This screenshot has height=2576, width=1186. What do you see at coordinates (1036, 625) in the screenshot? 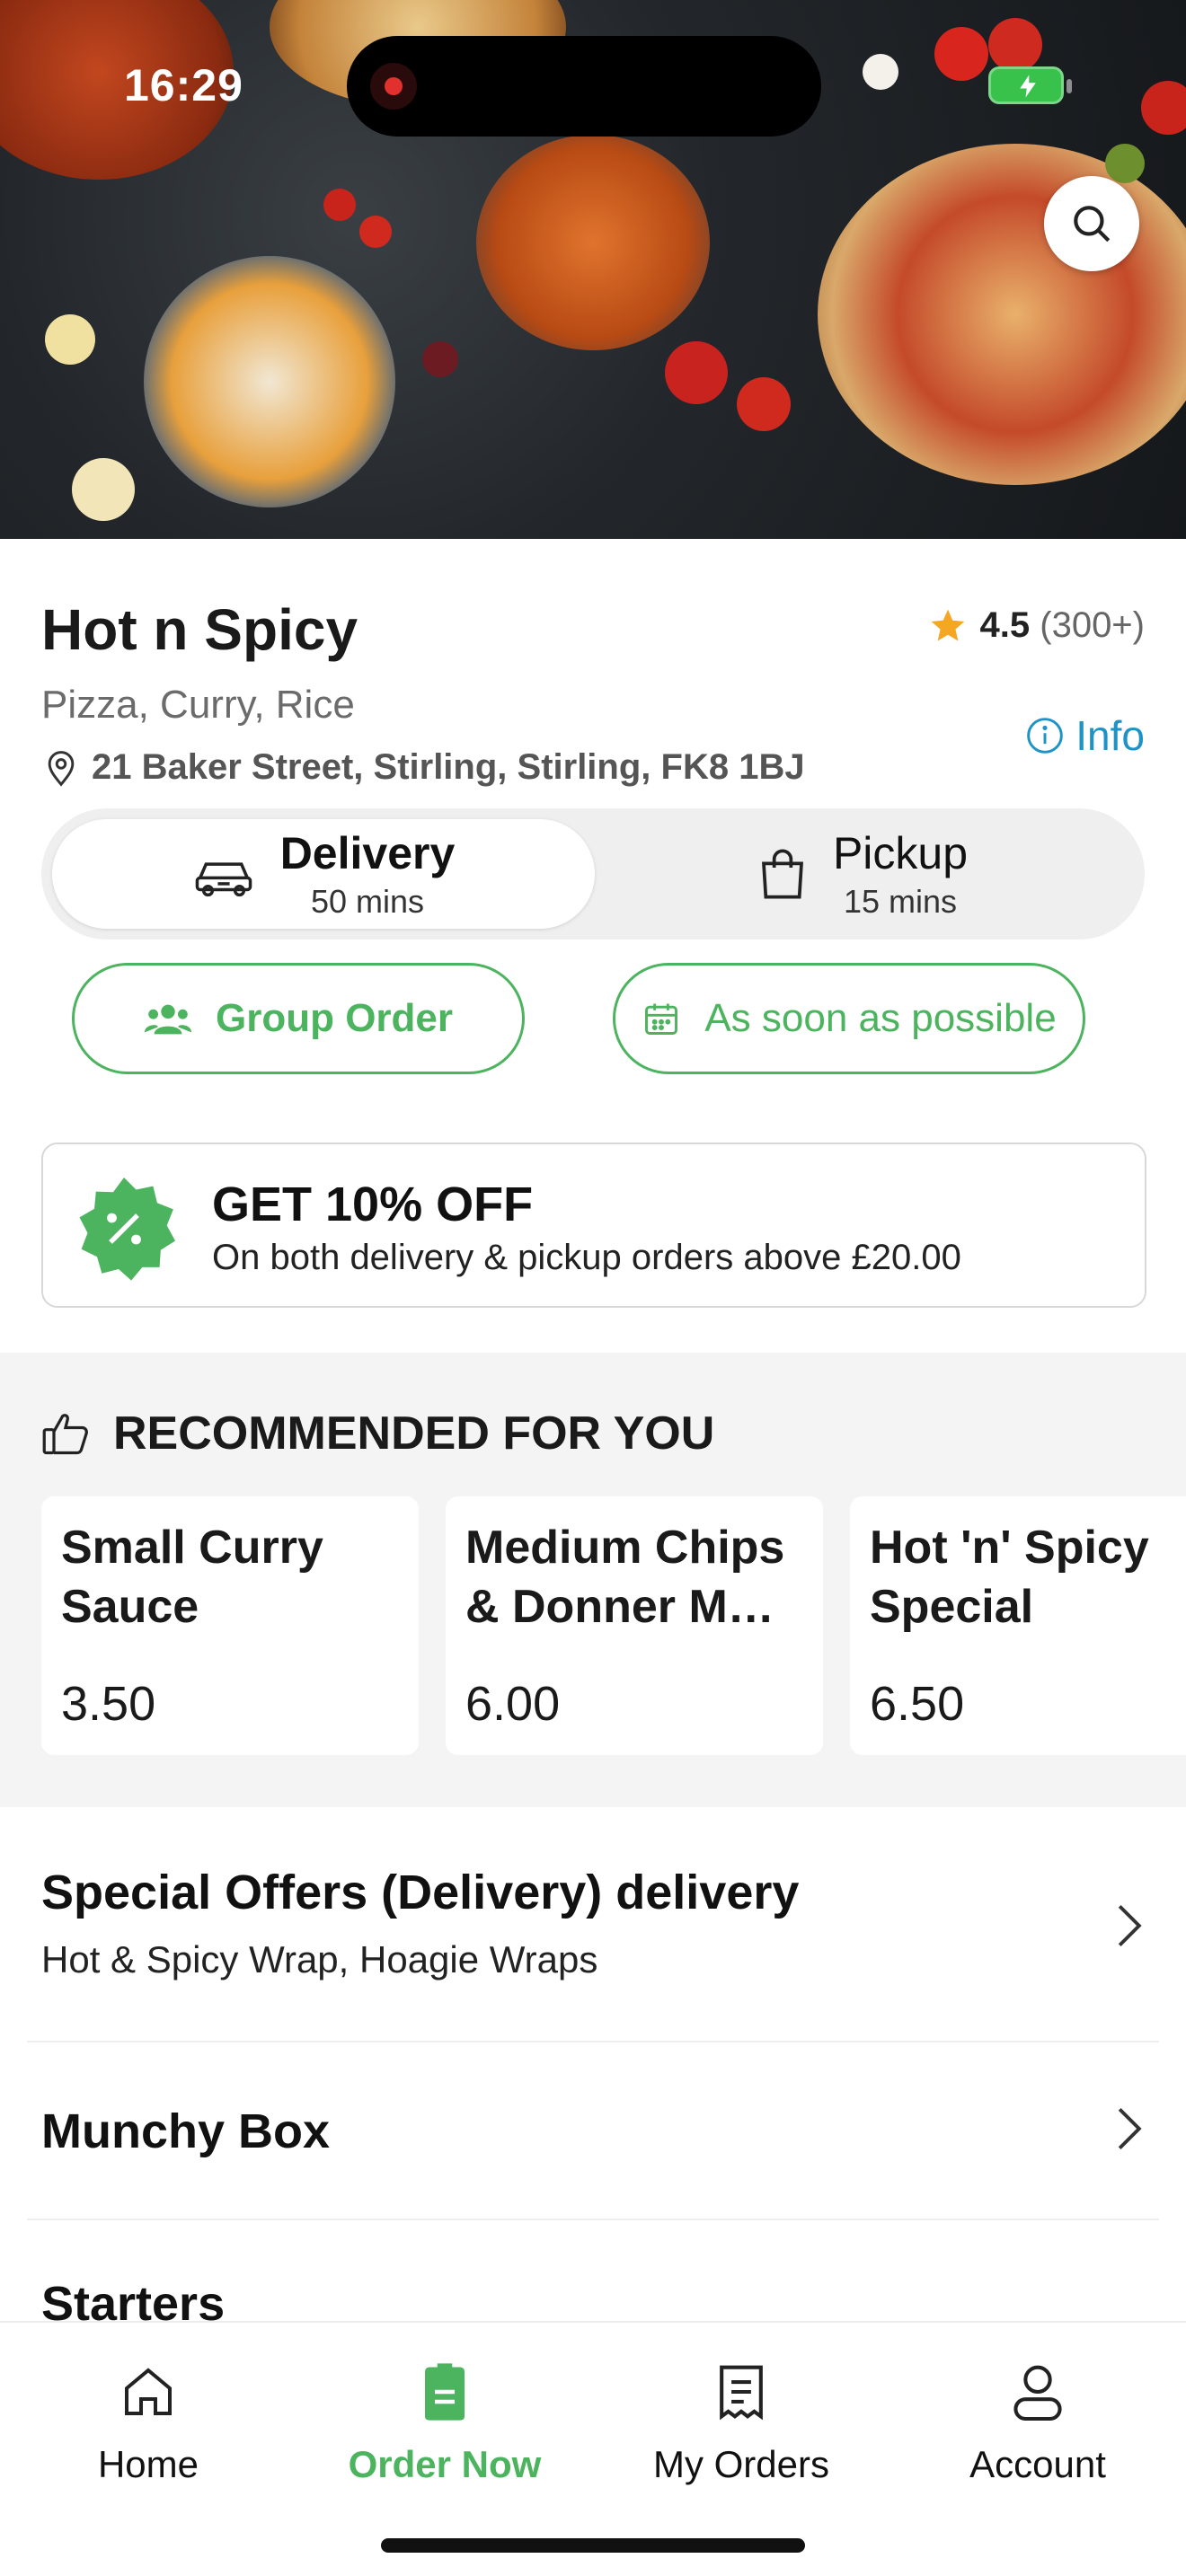
I see `rating: 4.5 (300+)` at bounding box center [1036, 625].